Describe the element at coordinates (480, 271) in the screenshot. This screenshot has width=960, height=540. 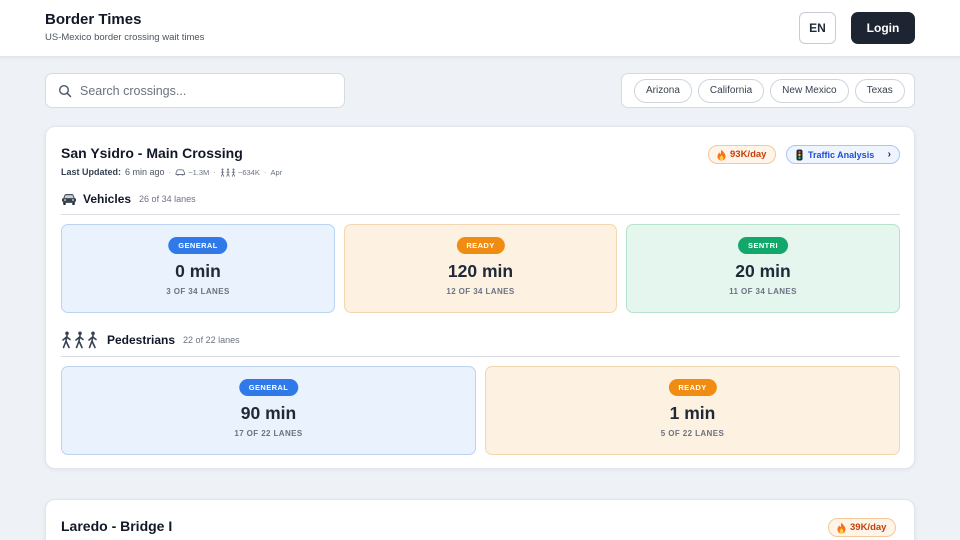
I see `wait-time: 120 min` at that location.